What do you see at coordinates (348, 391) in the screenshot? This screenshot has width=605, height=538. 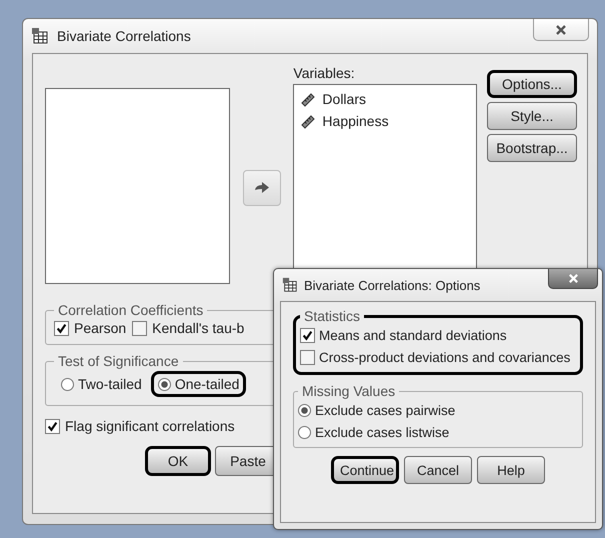 I see `group-title: Missing Values` at bounding box center [348, 391].